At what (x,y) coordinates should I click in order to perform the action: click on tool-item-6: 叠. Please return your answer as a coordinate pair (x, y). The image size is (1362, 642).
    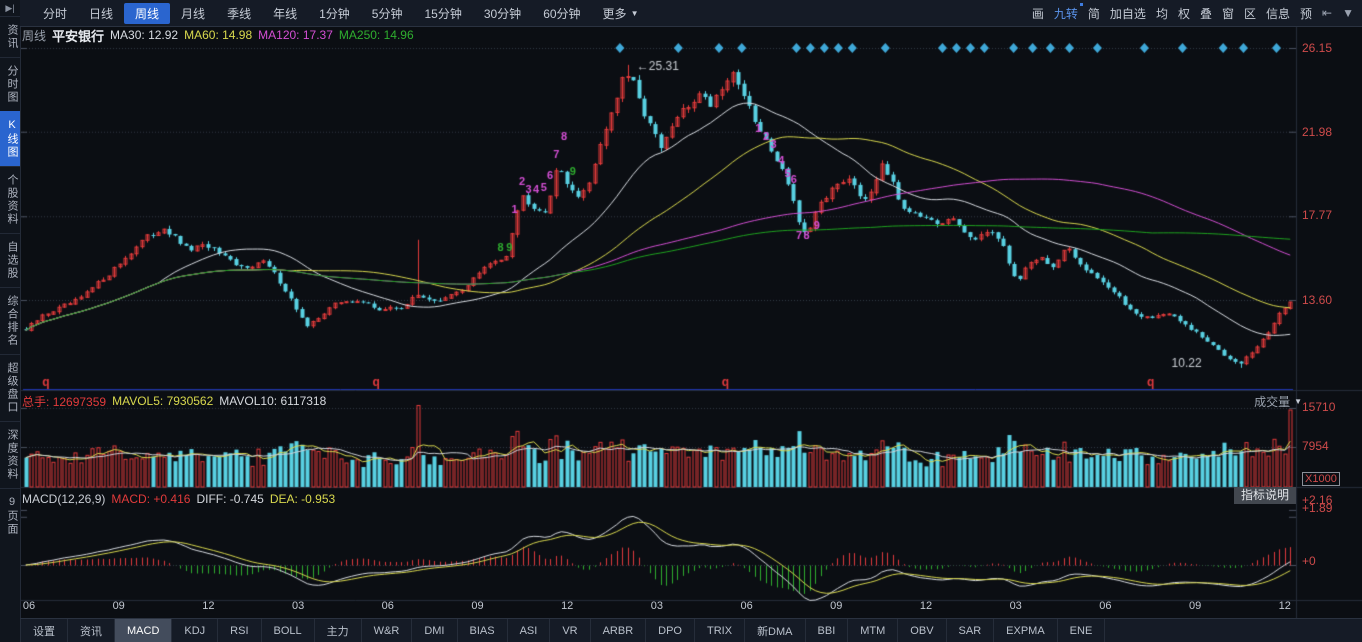
    Looking at the image, I should click on (1206, 13).